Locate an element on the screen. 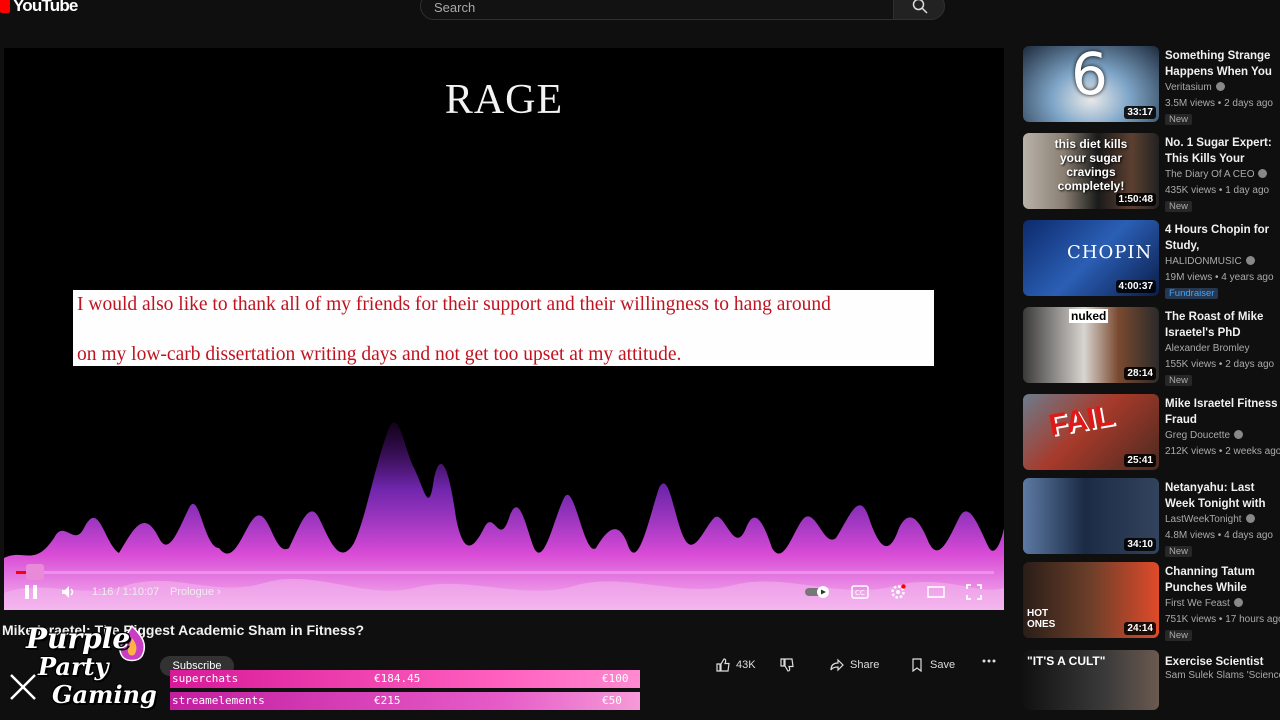 The height and width of the screenshot is (720, 1280). video-thumbnail: CHOPIN 4:00:37 is located at coordinates (1091, 258).